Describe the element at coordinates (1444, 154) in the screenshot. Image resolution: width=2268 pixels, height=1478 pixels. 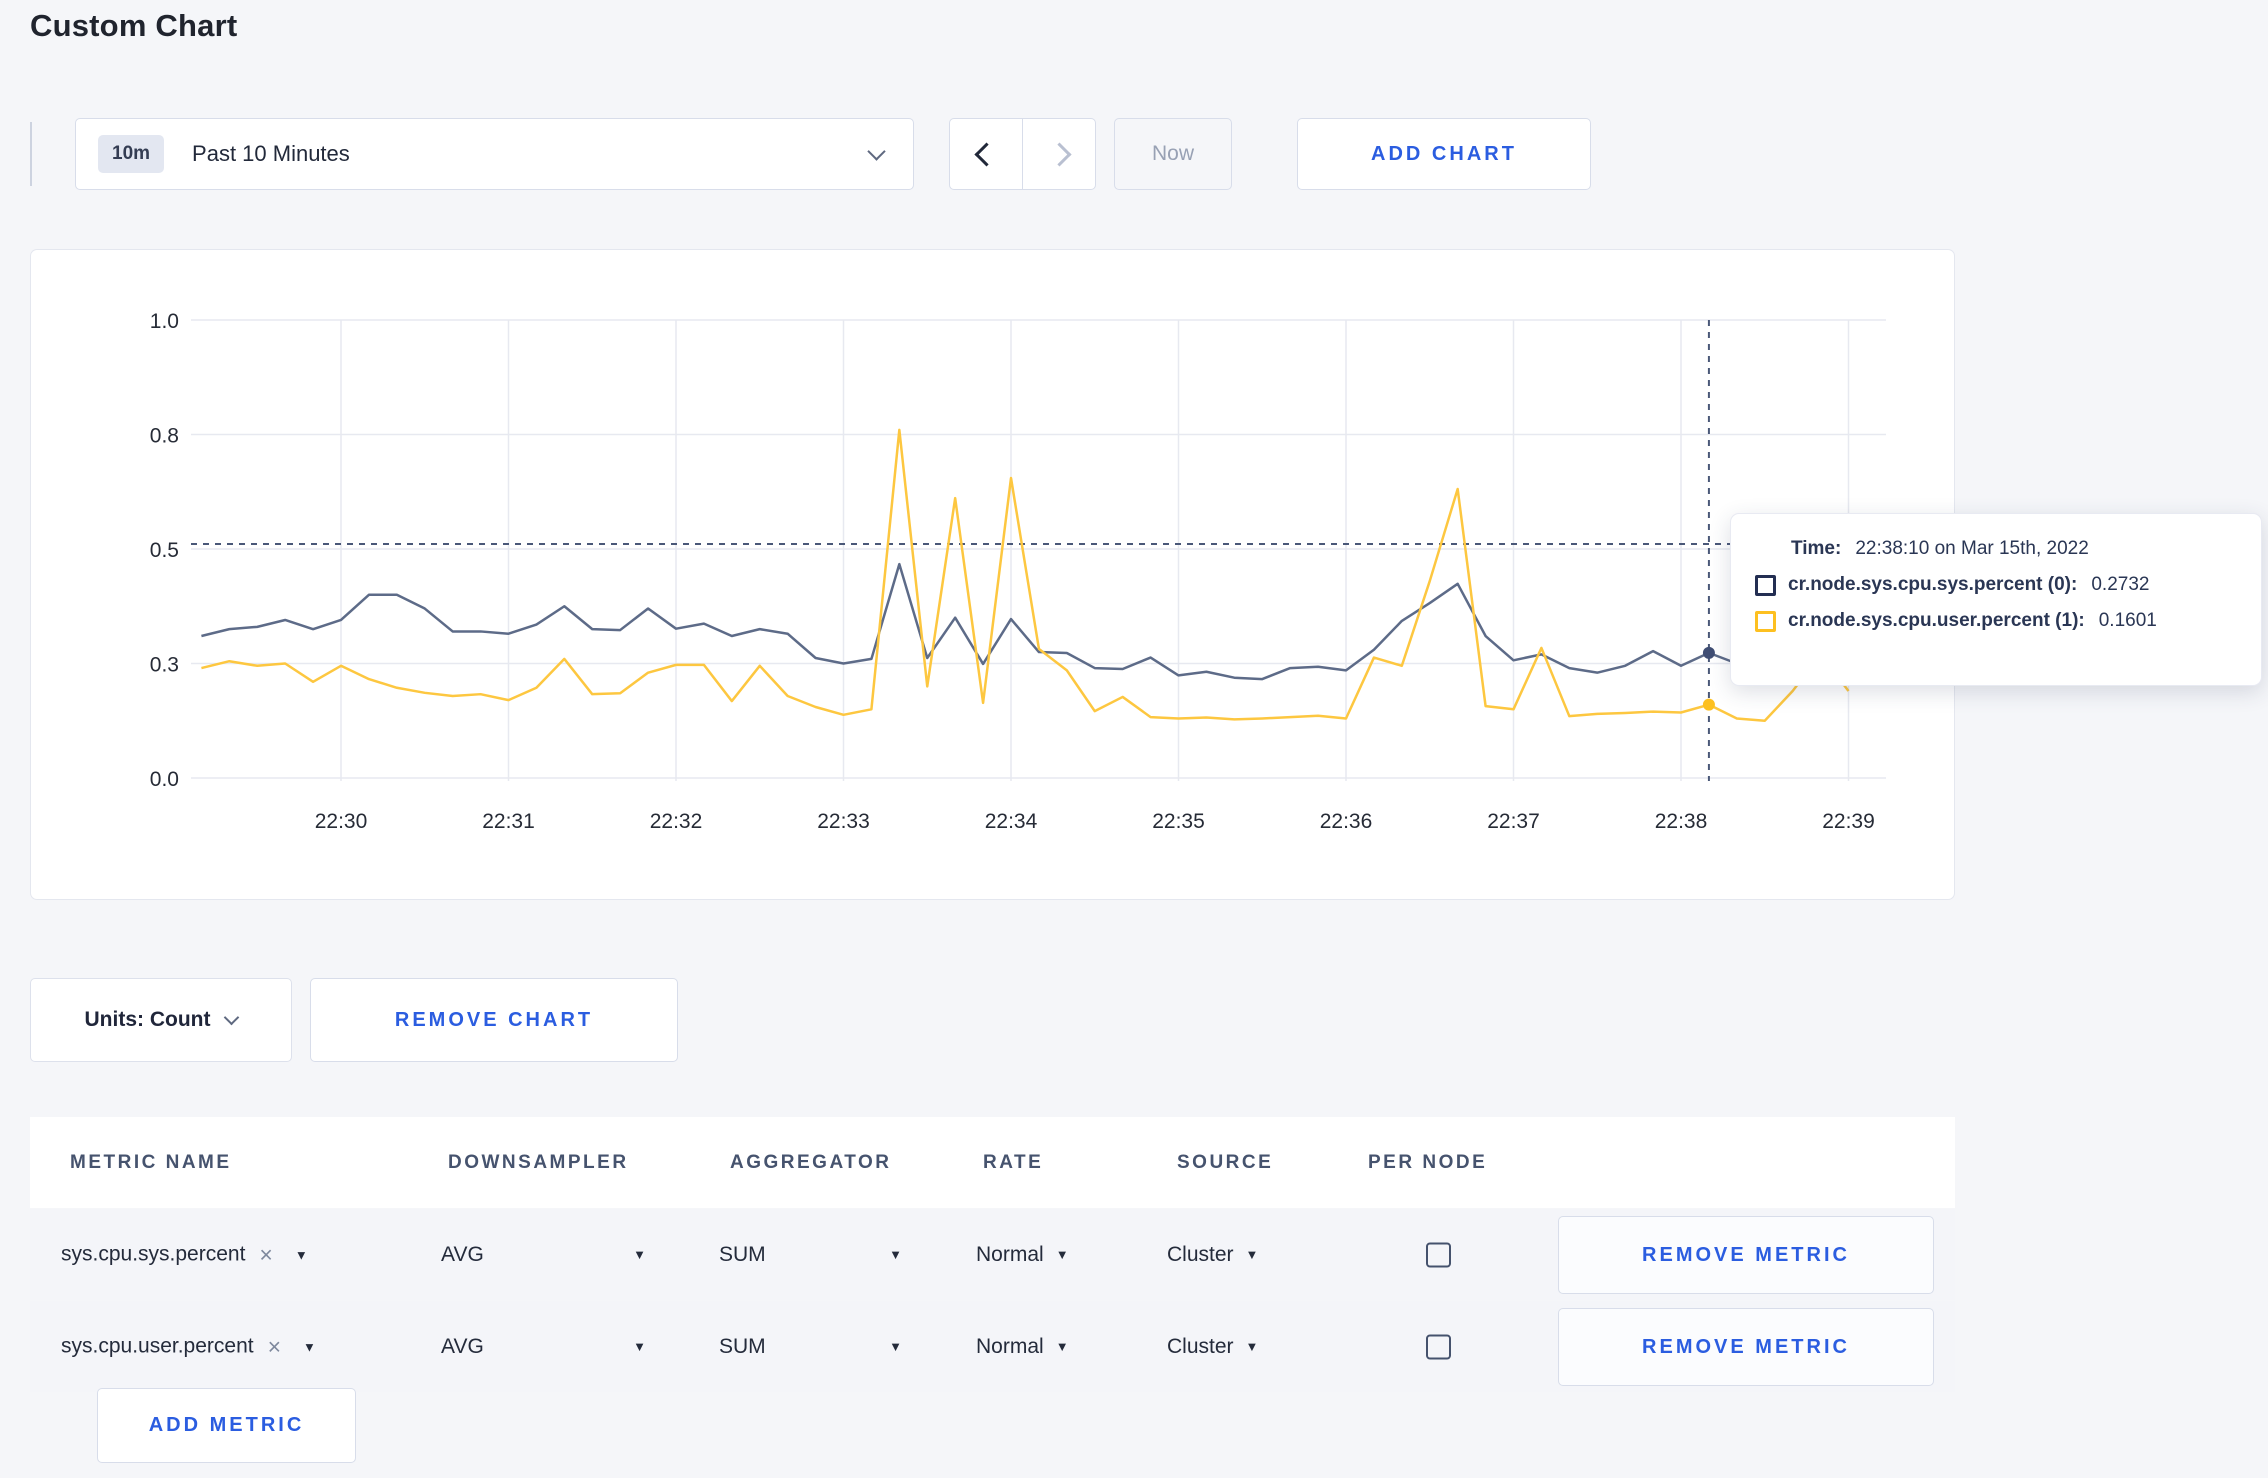
I see `add-chart-button: ADD CHART` at that location.